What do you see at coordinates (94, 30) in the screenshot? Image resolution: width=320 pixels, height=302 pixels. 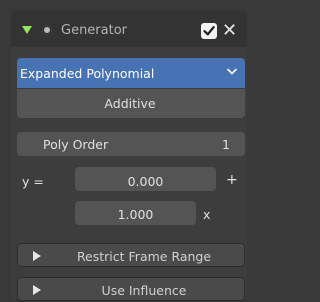 I see `panel-title: Generator` at bounding box center [94, 30].